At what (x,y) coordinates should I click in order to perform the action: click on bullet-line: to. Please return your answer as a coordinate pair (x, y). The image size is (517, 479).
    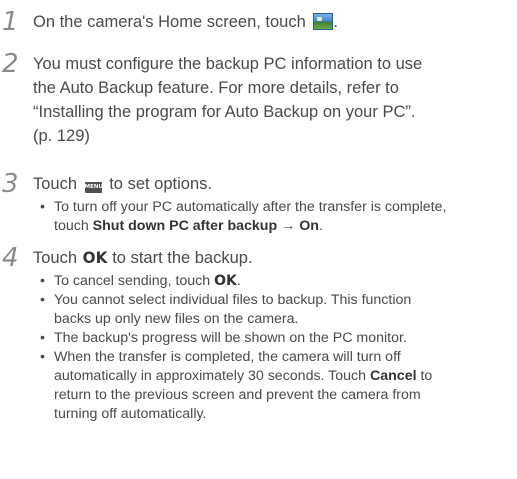
    Looking at the image, I should click on (426, 376).